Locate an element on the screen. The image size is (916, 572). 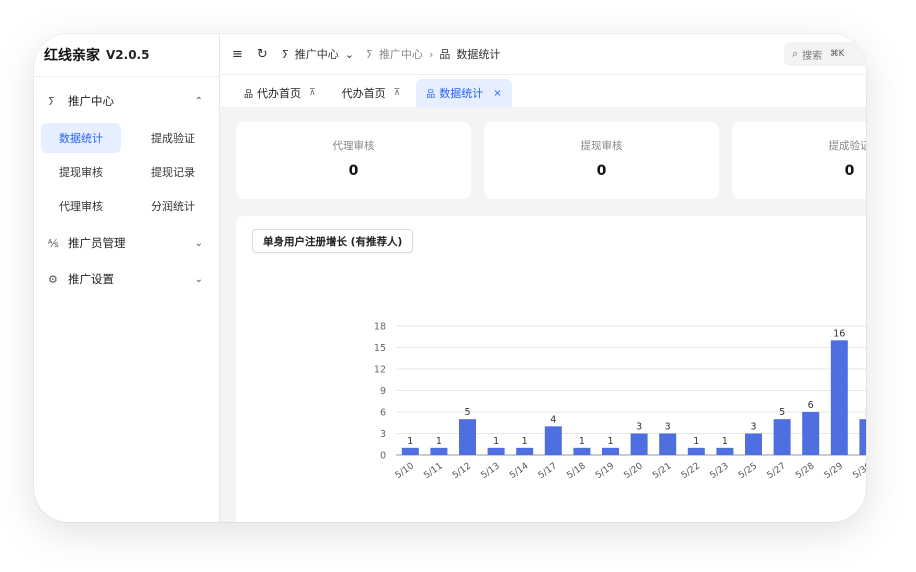
x-tick-label: 5/28 is located at coordinates (805, 471).